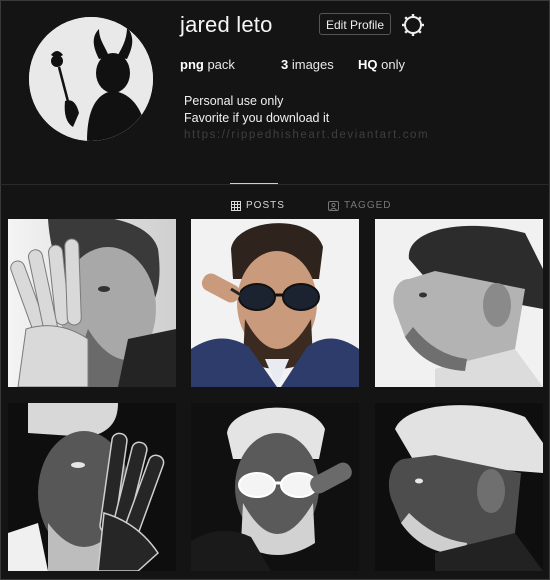 The height and width of the screenshot is (580, 550). What do you see at coordinates (265, 205) in the screenshot?
I see `tab-label: POSTS` at bounding box center [265, 205].